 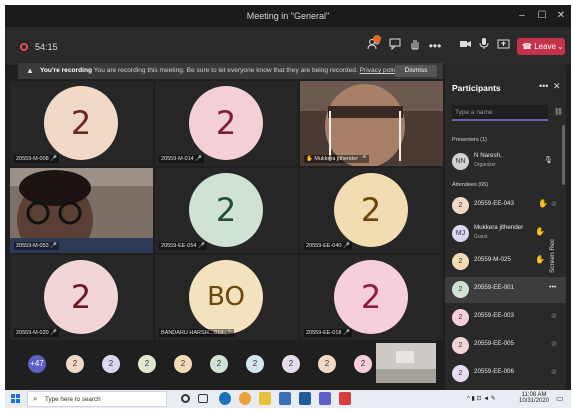 What do you see at coordinates (325, 398) in the screenshot?
I see `teams-icon` at bounding box center [325, 398].